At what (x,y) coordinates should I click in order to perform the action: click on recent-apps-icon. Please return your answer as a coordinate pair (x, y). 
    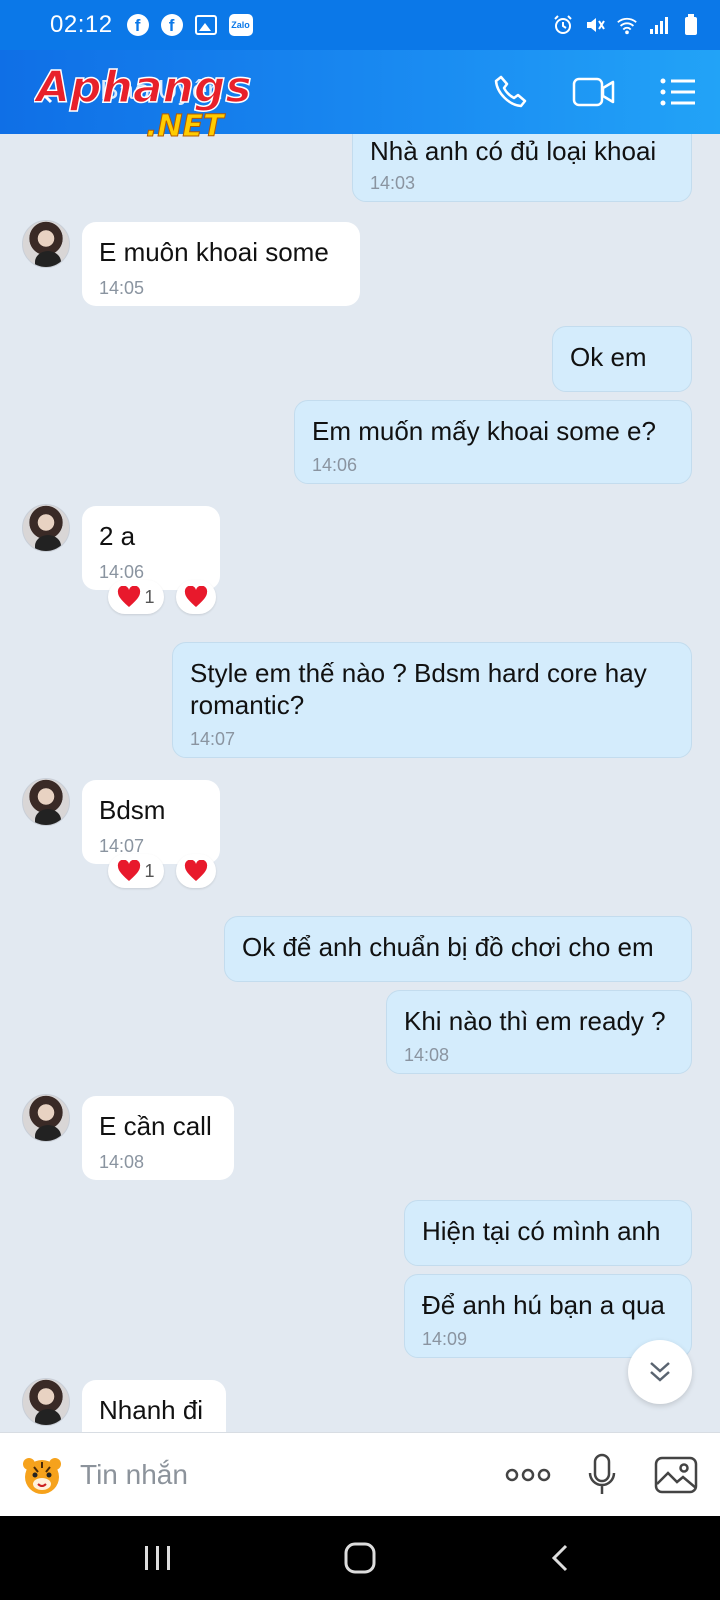
    Looking at the image, I should click on (157, 1558).